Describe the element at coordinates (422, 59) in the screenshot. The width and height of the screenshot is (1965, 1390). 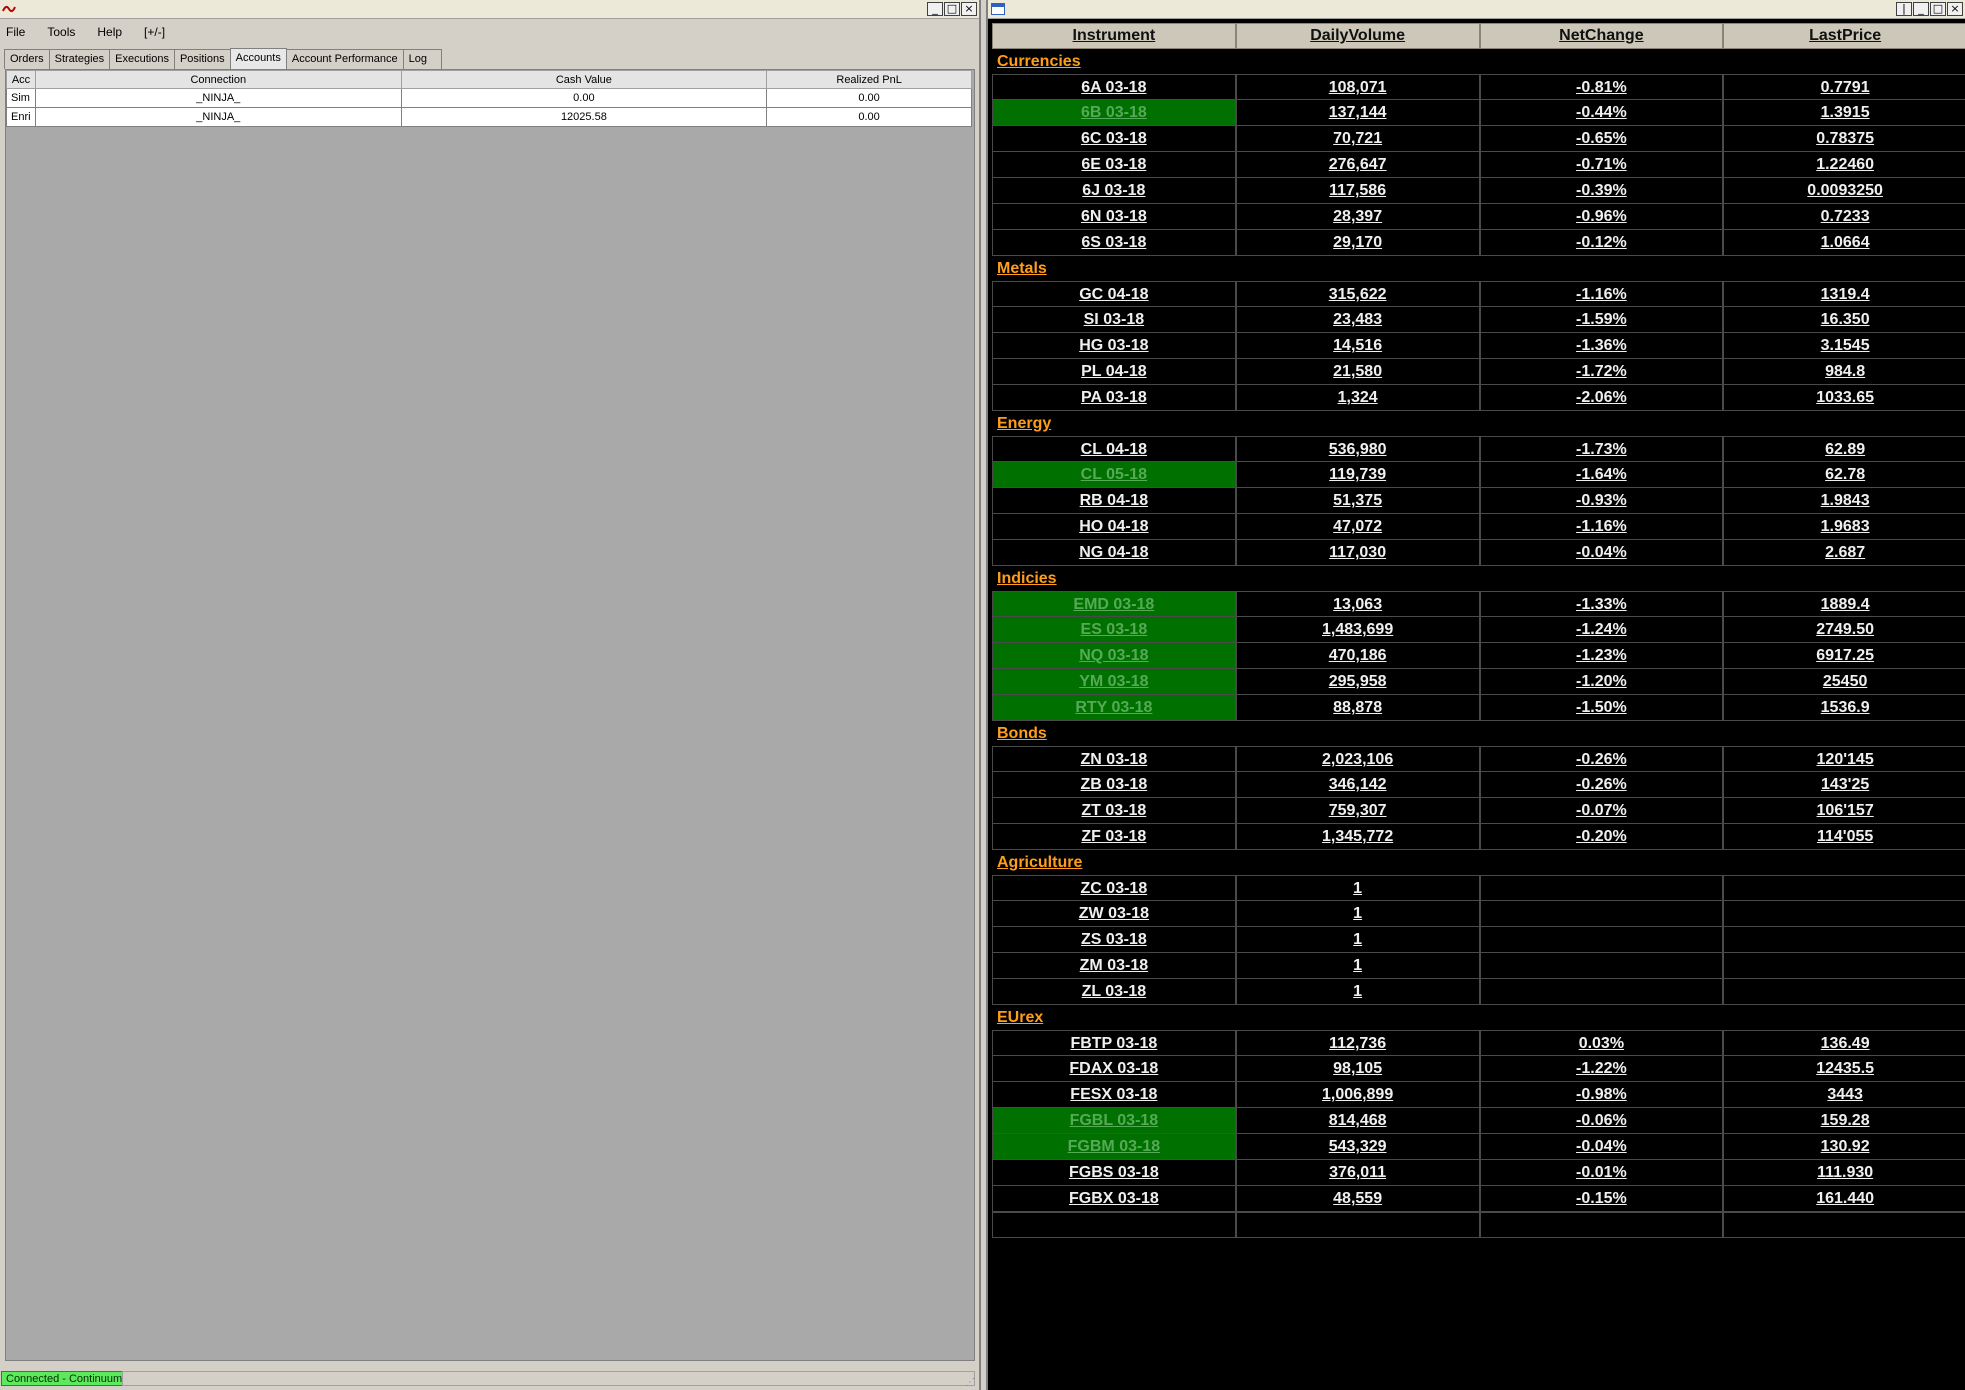
I see `tab-log: Log` at that location.